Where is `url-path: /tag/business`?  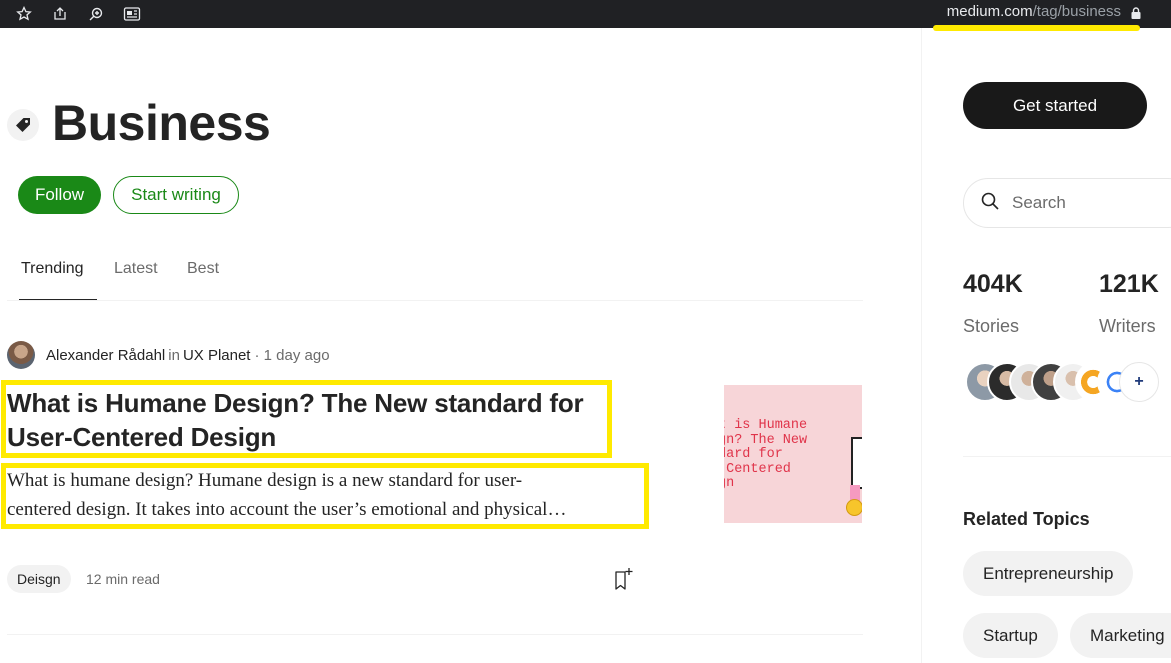 url-path: /tag/business is located at coordinates (1076, 11).